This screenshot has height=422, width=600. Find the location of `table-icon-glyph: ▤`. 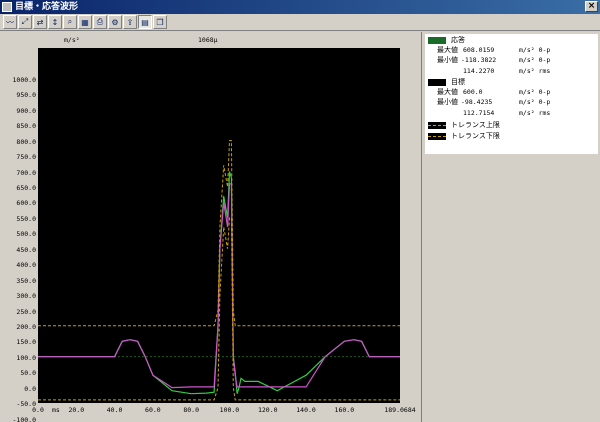

table-icon-glyph: ▤ is located at coordinates (145, 22).